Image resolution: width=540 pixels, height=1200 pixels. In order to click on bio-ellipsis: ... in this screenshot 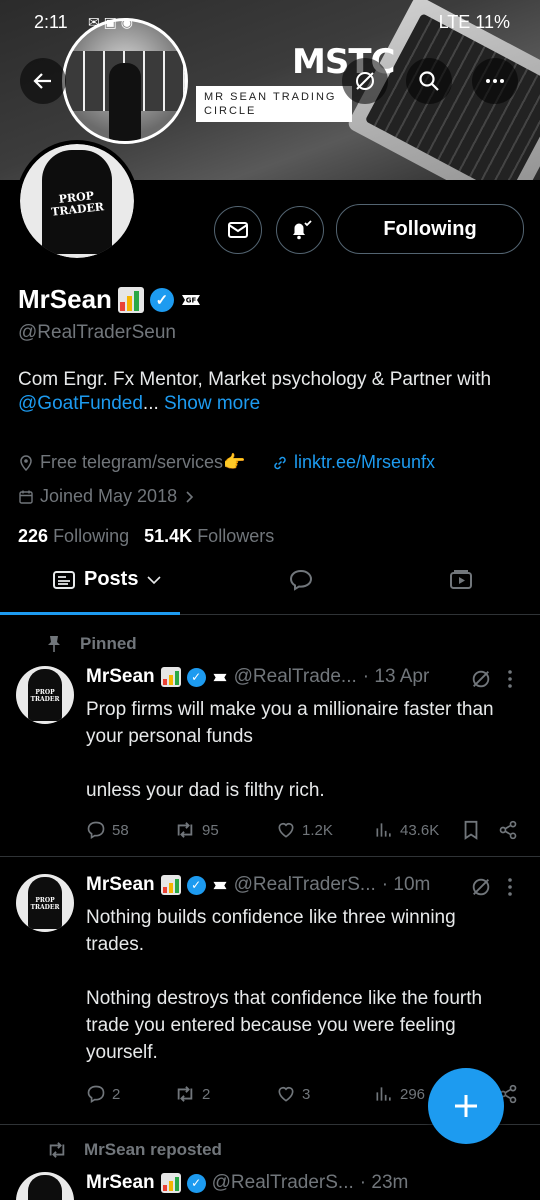, I will do `click(150, 403)`.